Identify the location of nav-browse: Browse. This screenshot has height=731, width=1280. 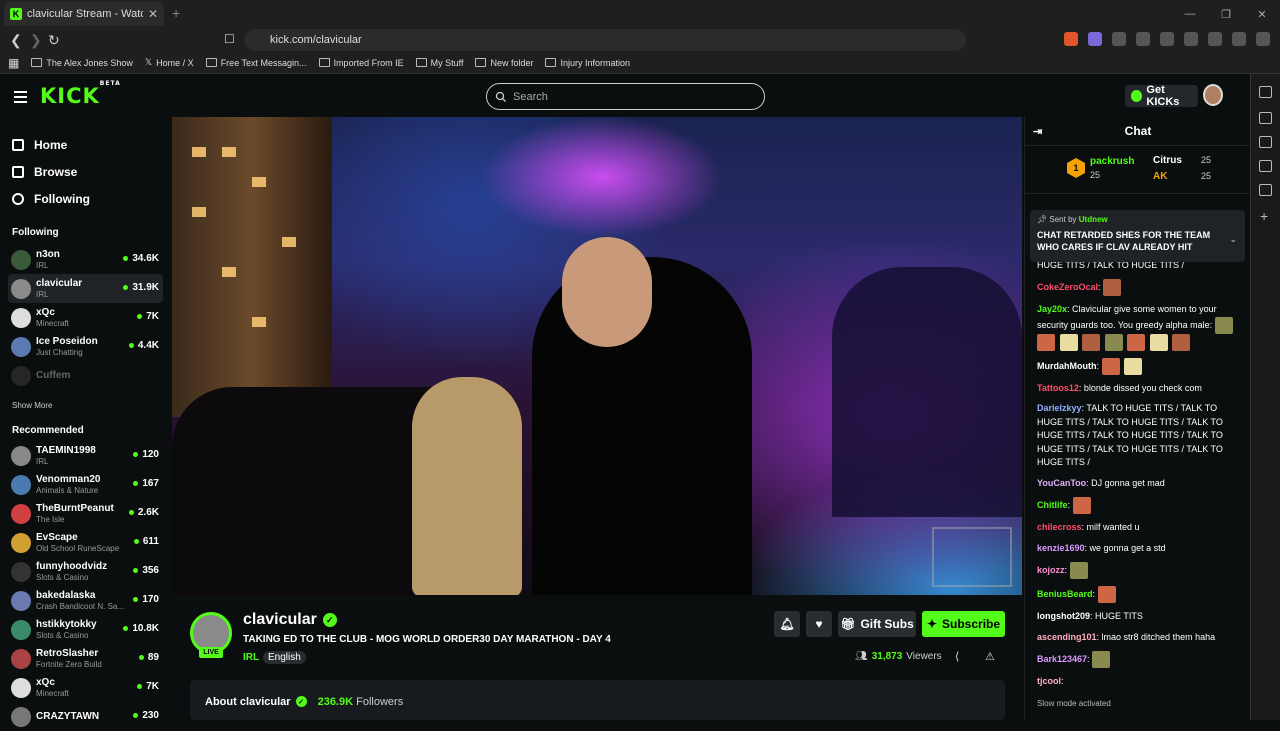
(51, 171).